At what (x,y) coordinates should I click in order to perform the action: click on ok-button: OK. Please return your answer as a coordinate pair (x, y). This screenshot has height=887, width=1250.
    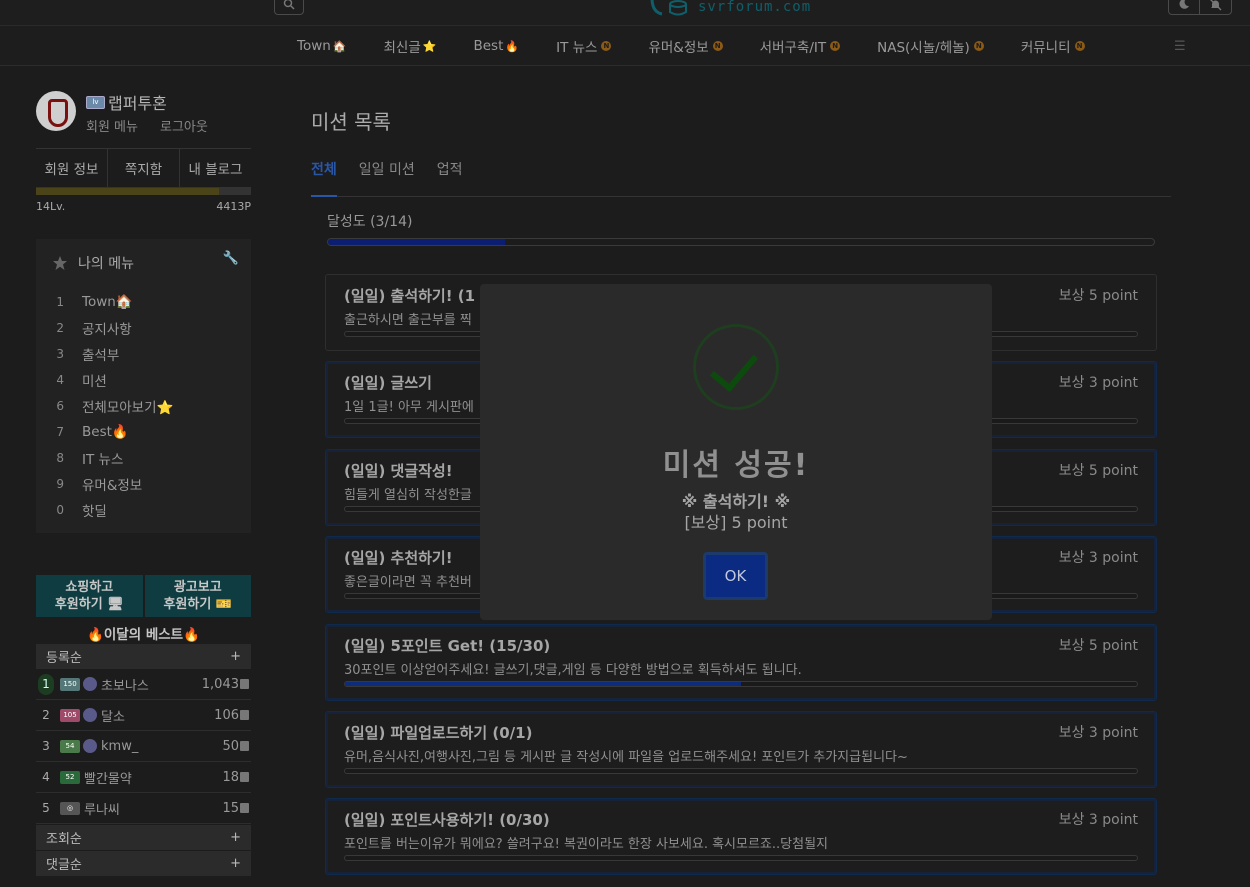
    Looking at the image, I should click on (735, 576).